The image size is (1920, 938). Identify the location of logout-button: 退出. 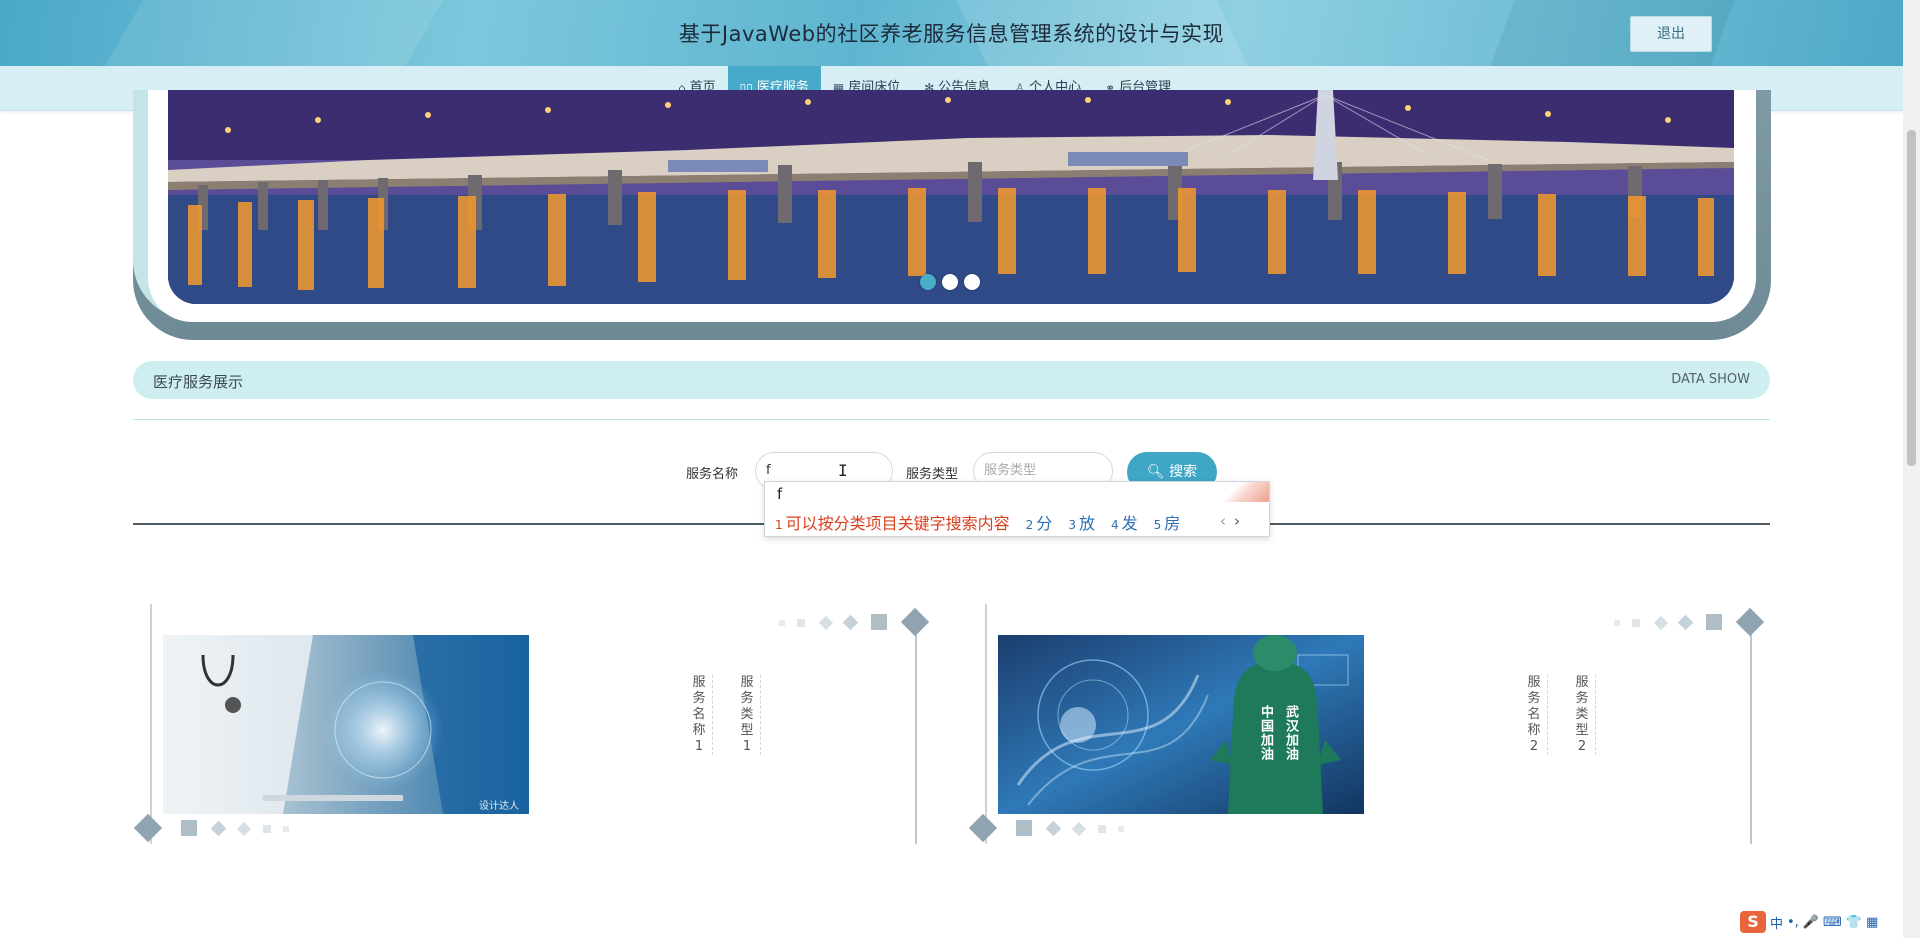
(1671, 34).